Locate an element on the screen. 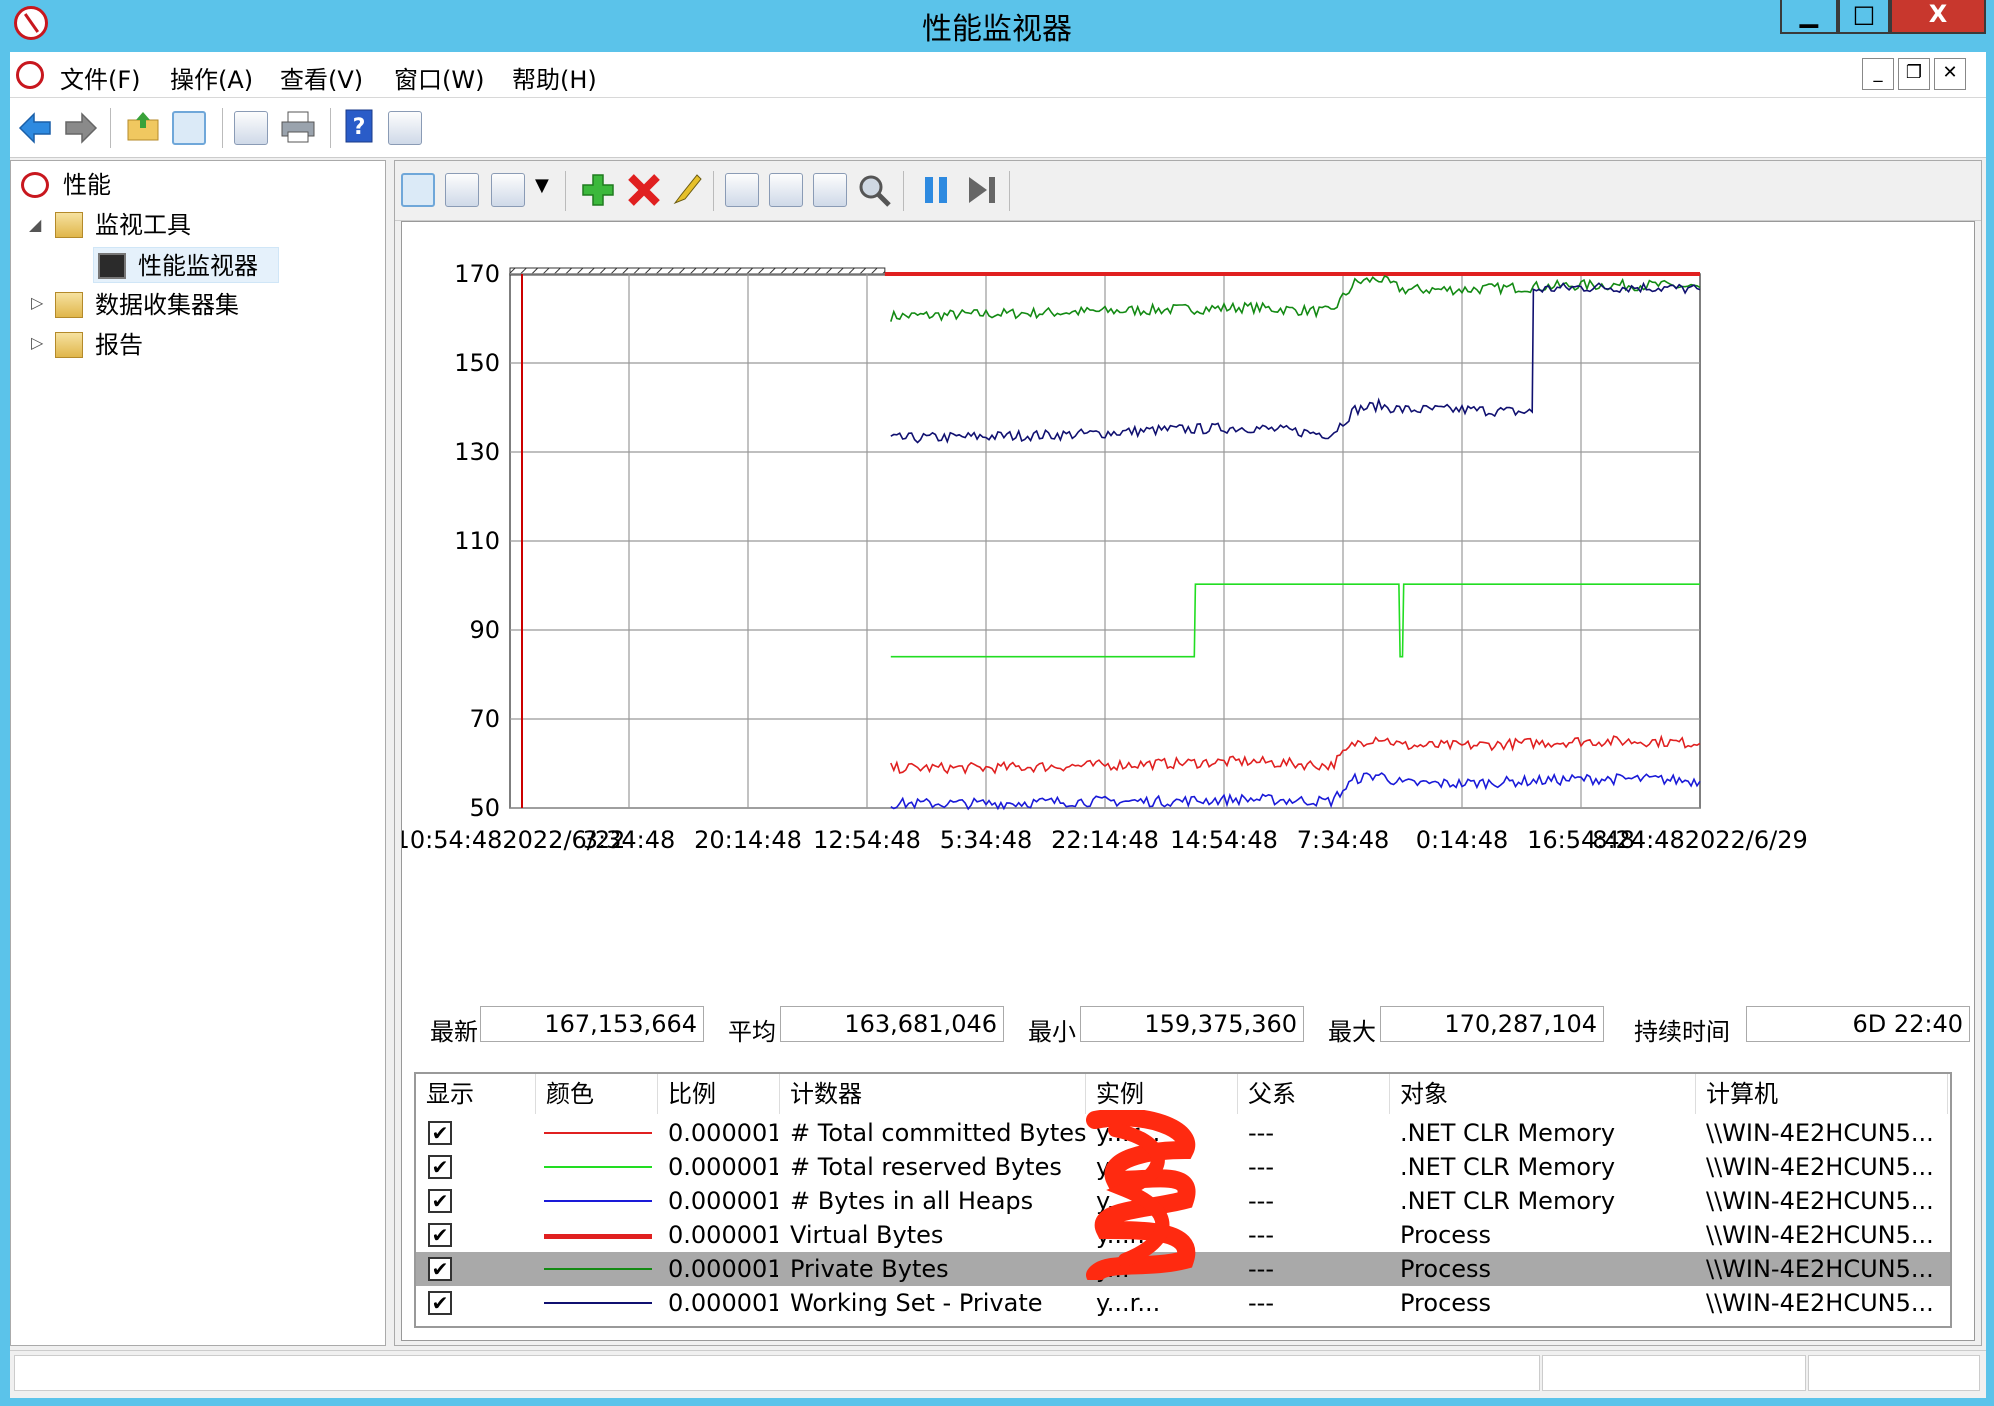 The image size is (1994, 1406). menu-action: 操作(A) is located at coordinates (211, 77).